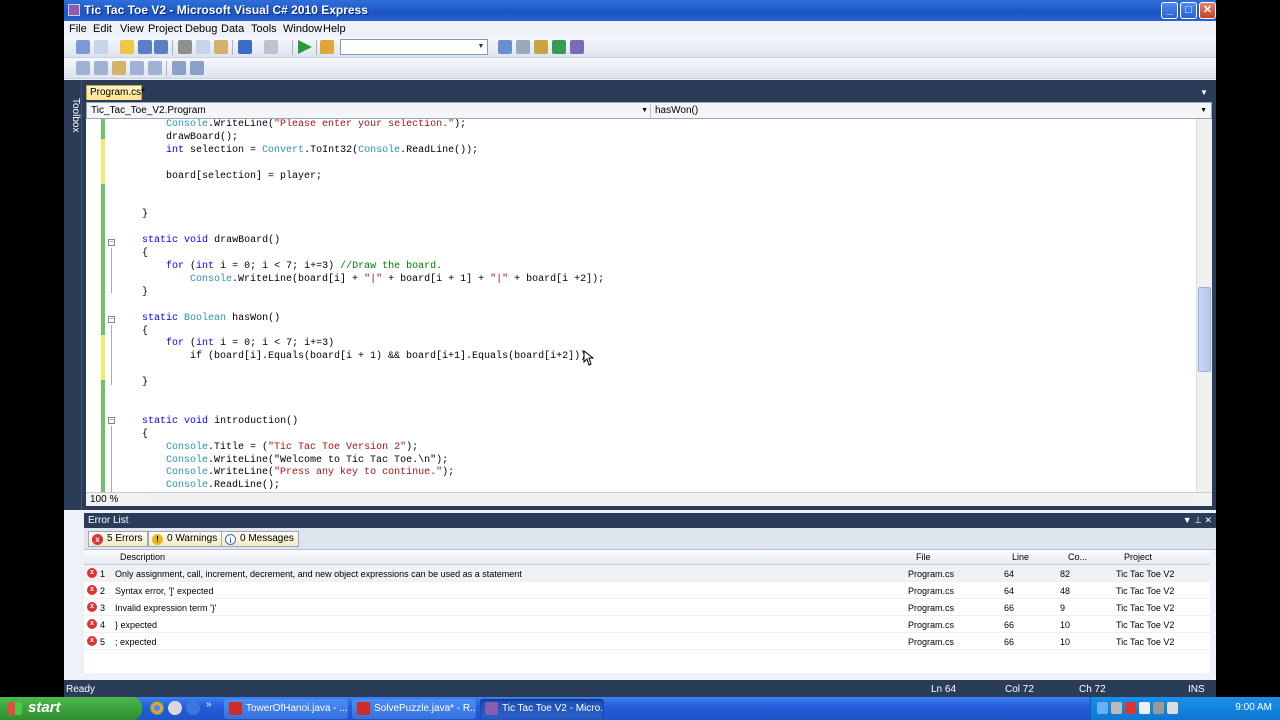  What do you see at coordinates (221, 47) in the screenshot?
I see `paste-icon` at bounding box center [221, 47].